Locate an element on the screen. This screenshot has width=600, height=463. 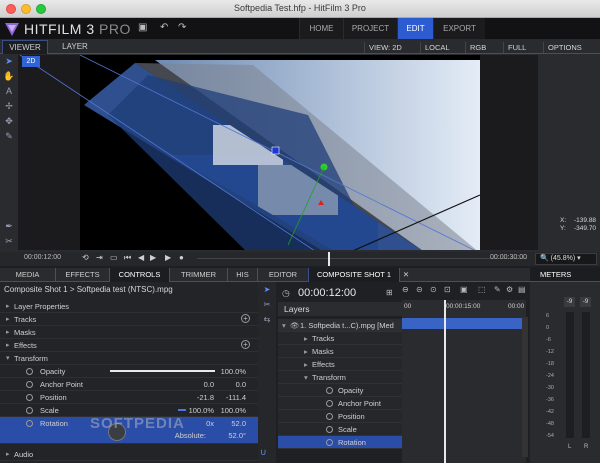
tab-home: HOME is located at coordinates (321, 28).